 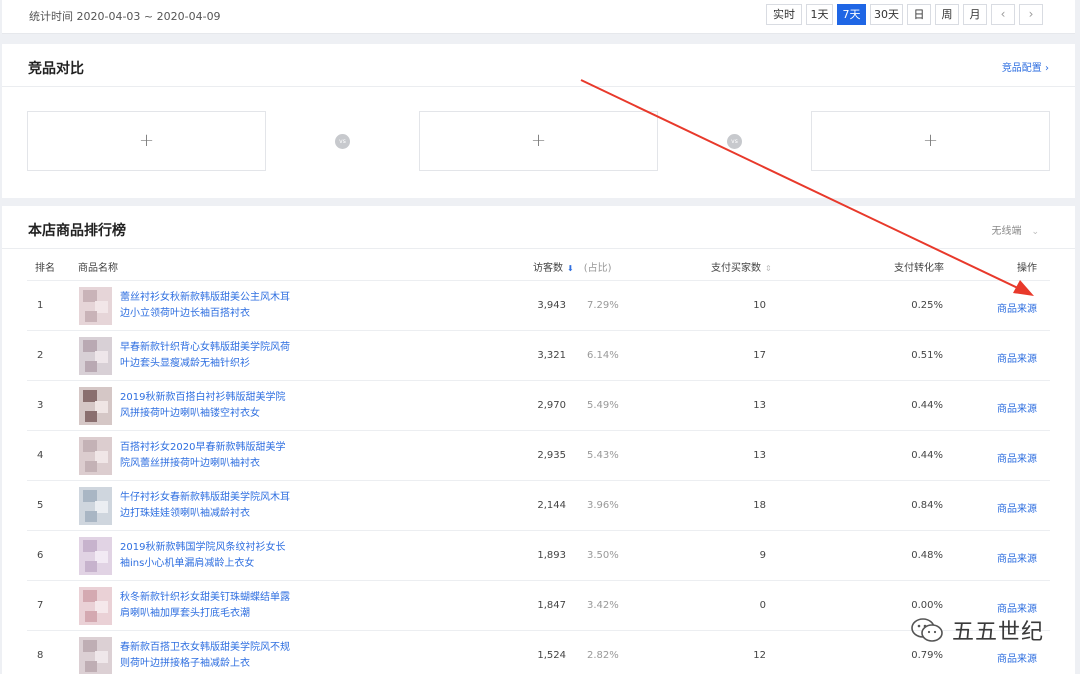 I want to click on terminal-select-value: 无线端, so click(x=1006, y=231).